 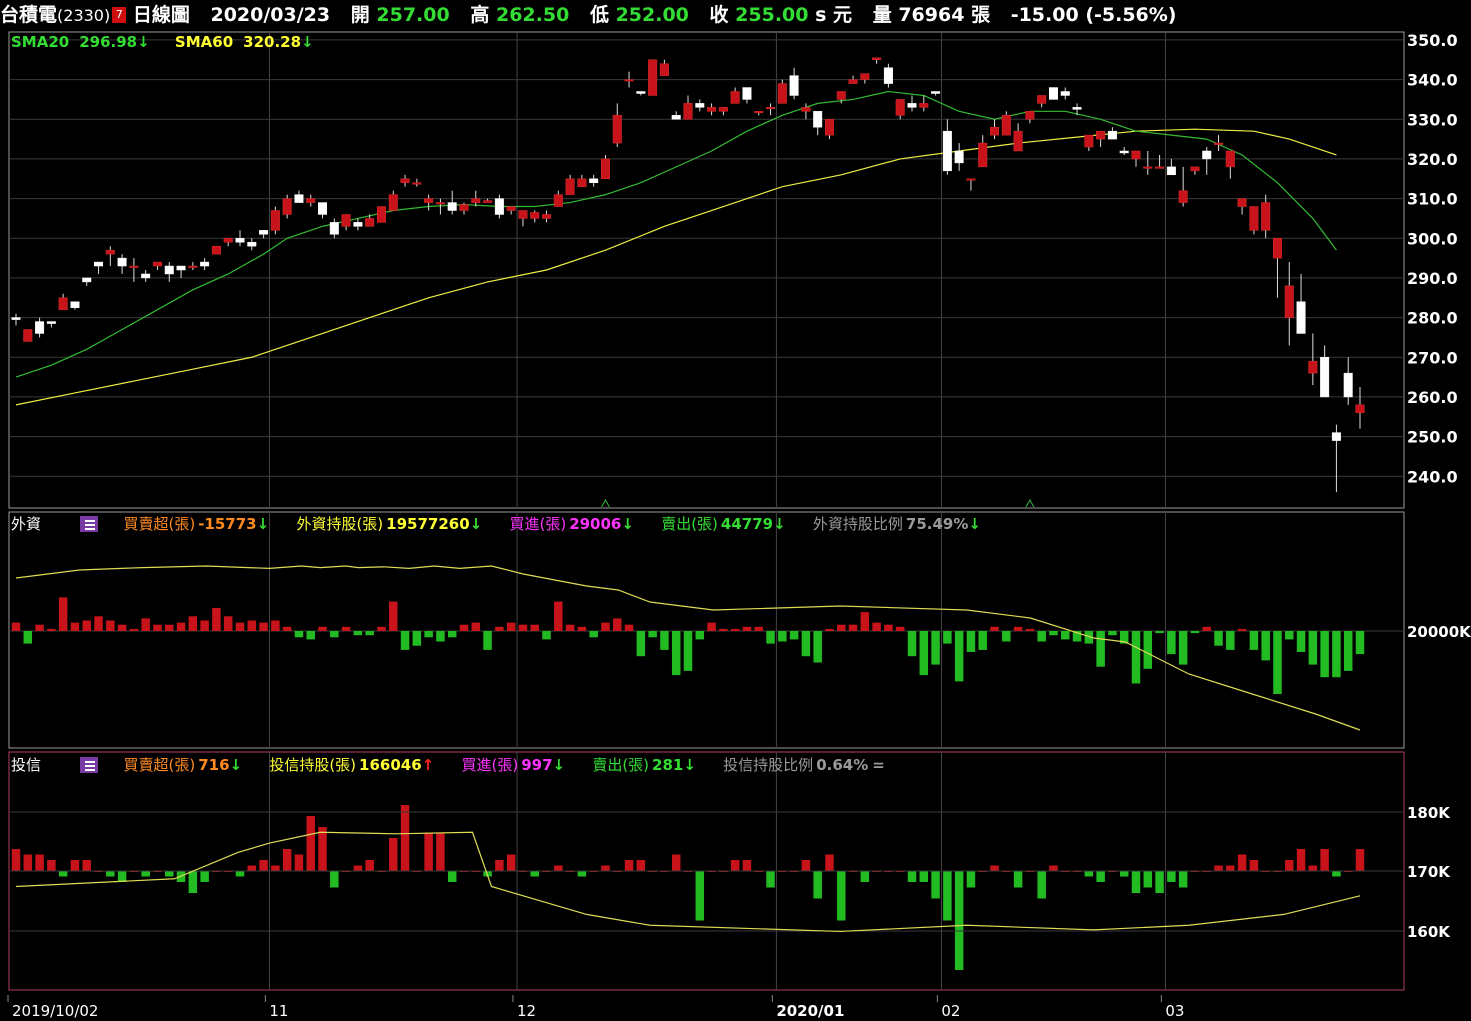 I want to click on foreign-holding-label: 外資持股(張), so click(x=340, y=524).